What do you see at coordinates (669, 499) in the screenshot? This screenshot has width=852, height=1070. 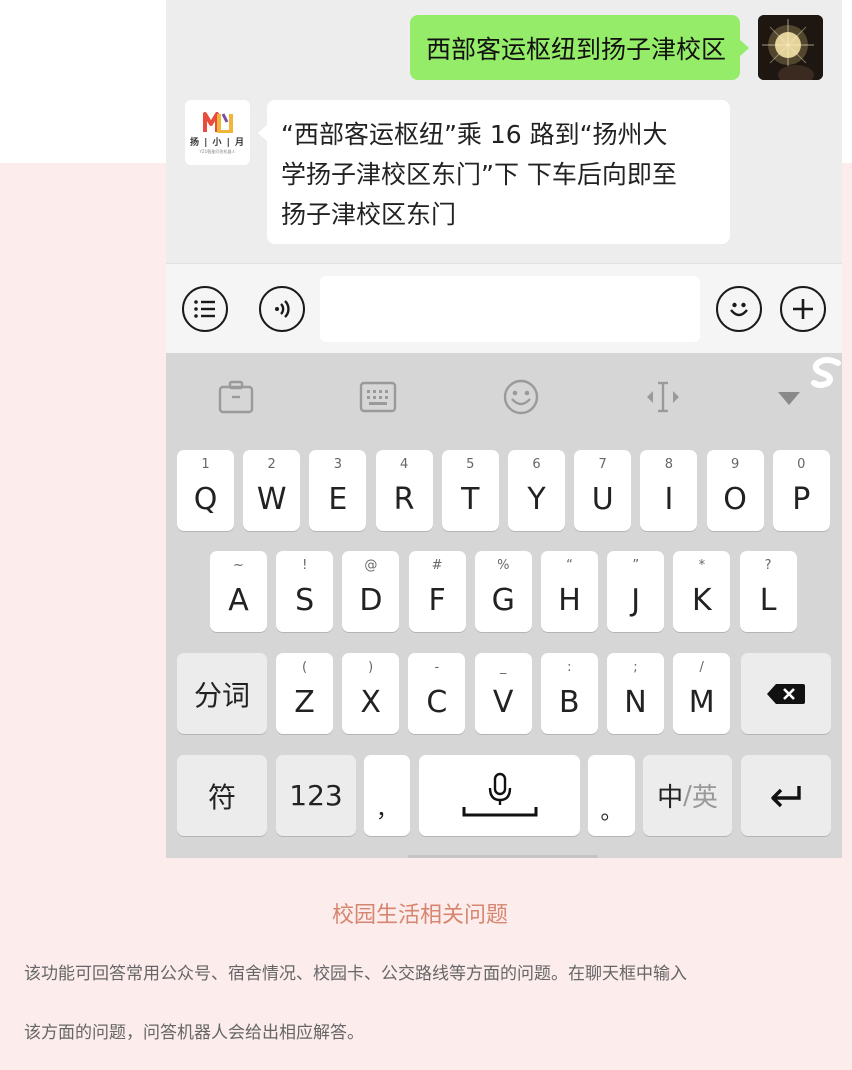 I see `key-label: I` at bounding box center [669, 499].